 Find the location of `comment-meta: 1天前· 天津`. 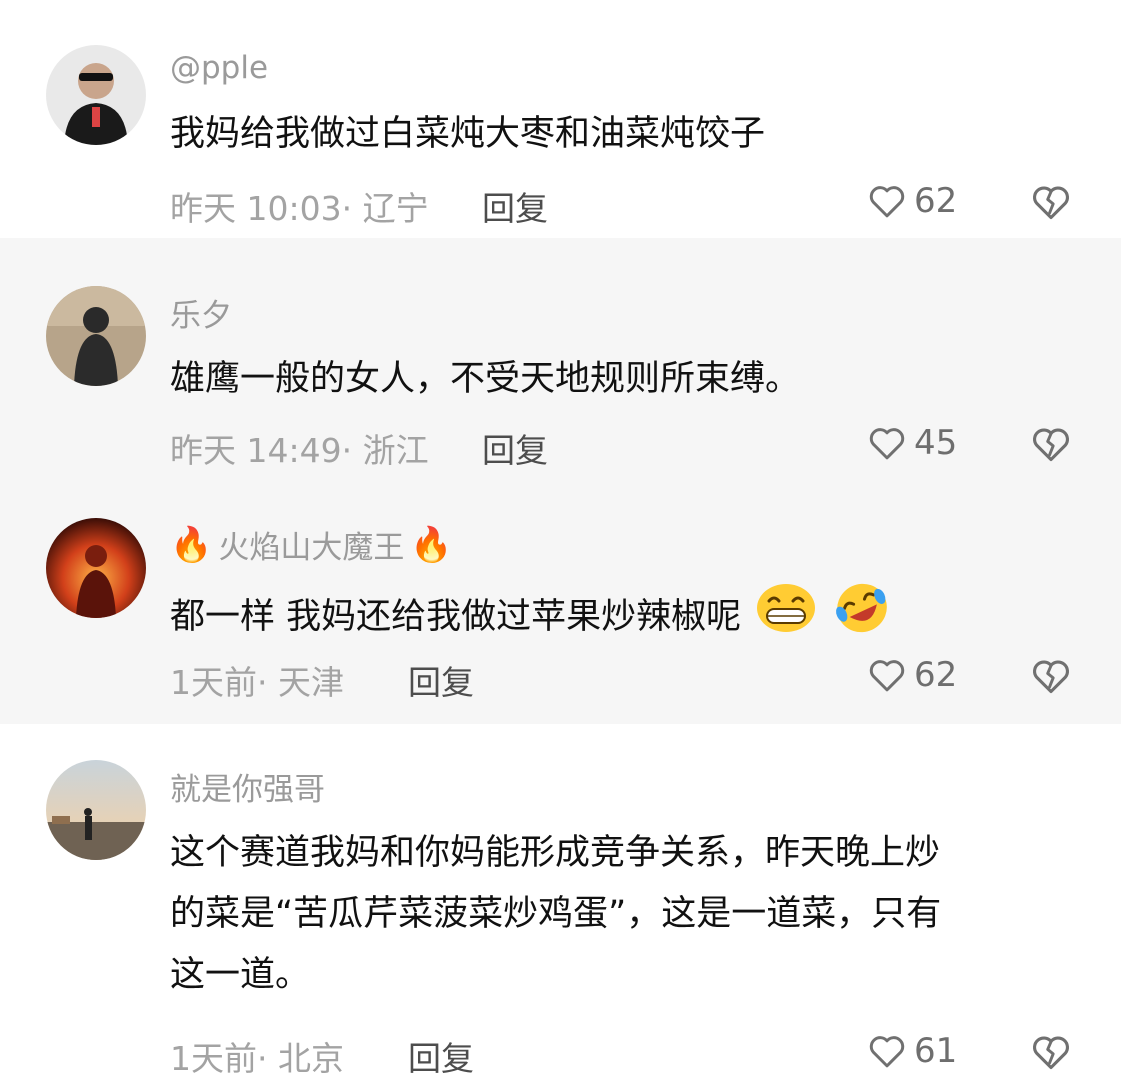

comment-meta: 1天前· 天津 is located at coordinates (257, 680).